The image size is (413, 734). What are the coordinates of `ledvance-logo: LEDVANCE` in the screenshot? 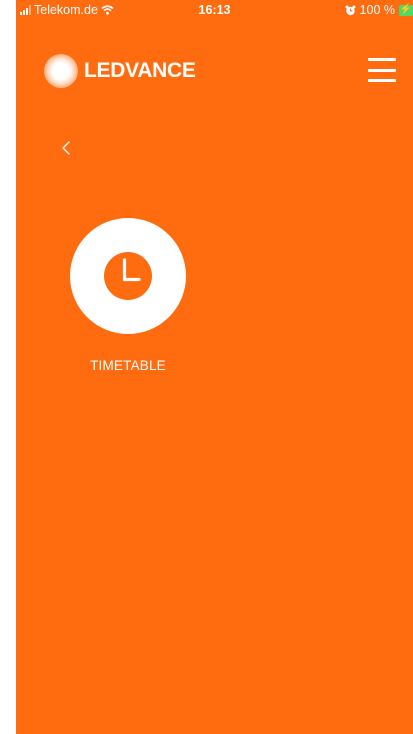 It's located at (120, 71).